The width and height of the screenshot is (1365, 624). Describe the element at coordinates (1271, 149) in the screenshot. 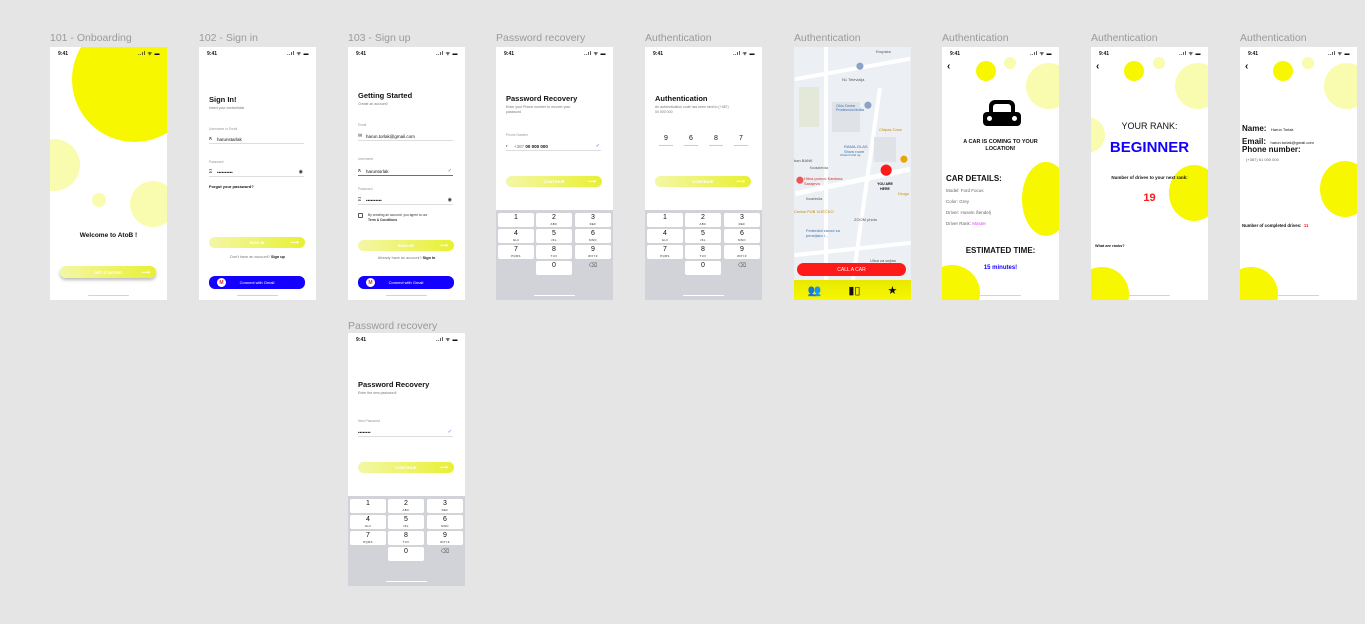

I see `phone-label: Phone number:` at that location.